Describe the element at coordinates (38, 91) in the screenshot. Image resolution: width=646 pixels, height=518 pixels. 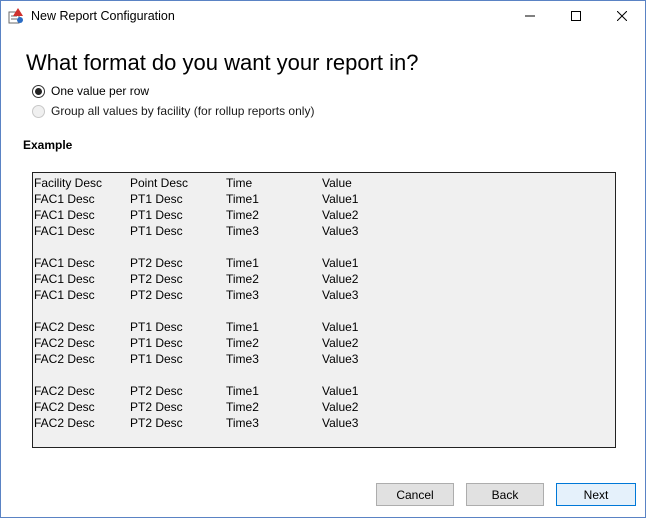
I see `radio-one-value-per-row` at that location.